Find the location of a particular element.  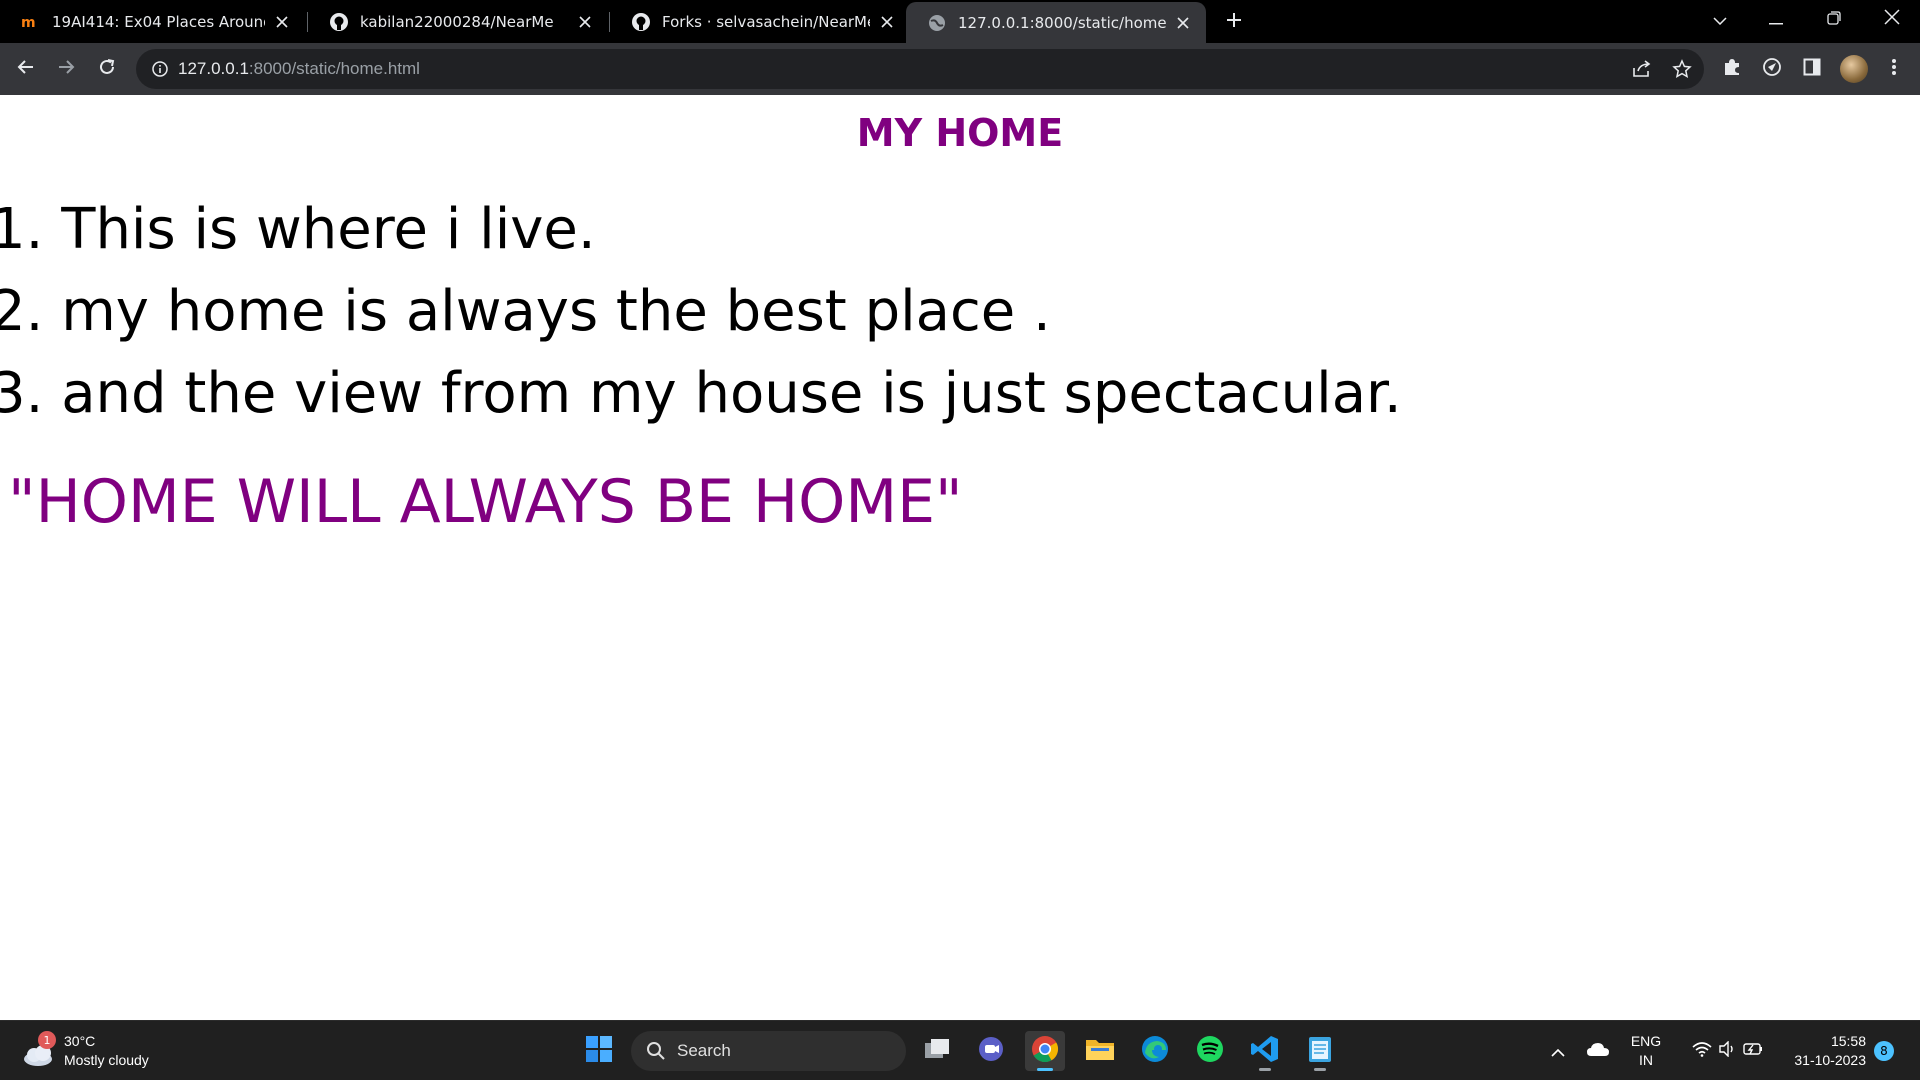

info-icon is located at coordinates (160, 69).